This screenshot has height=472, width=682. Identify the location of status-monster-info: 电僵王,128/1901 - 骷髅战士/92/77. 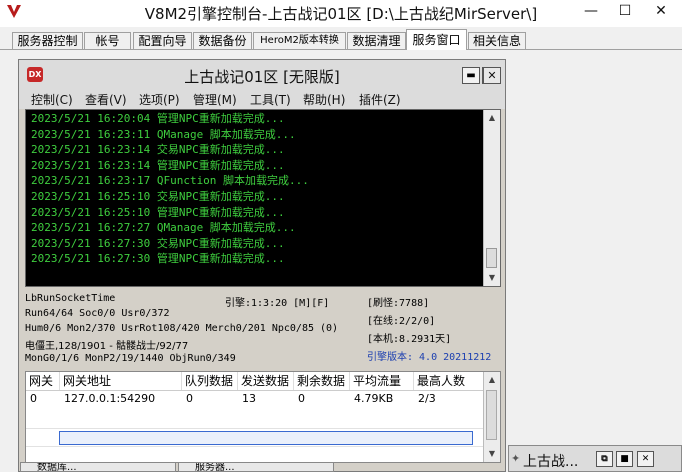
(107, 346).